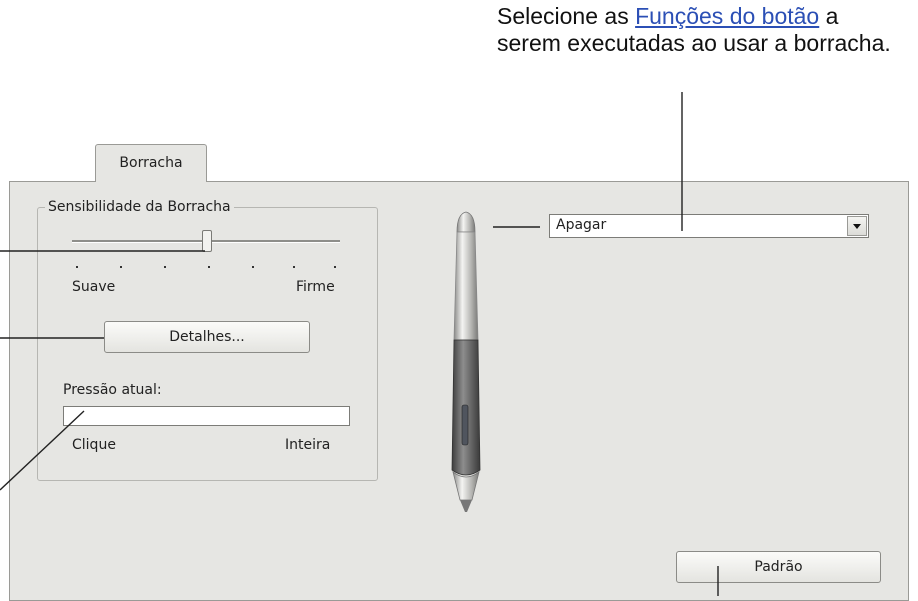 This screenshot has height=601, width=918. I want to click on tab-label: Borracha, so click(151, 163).